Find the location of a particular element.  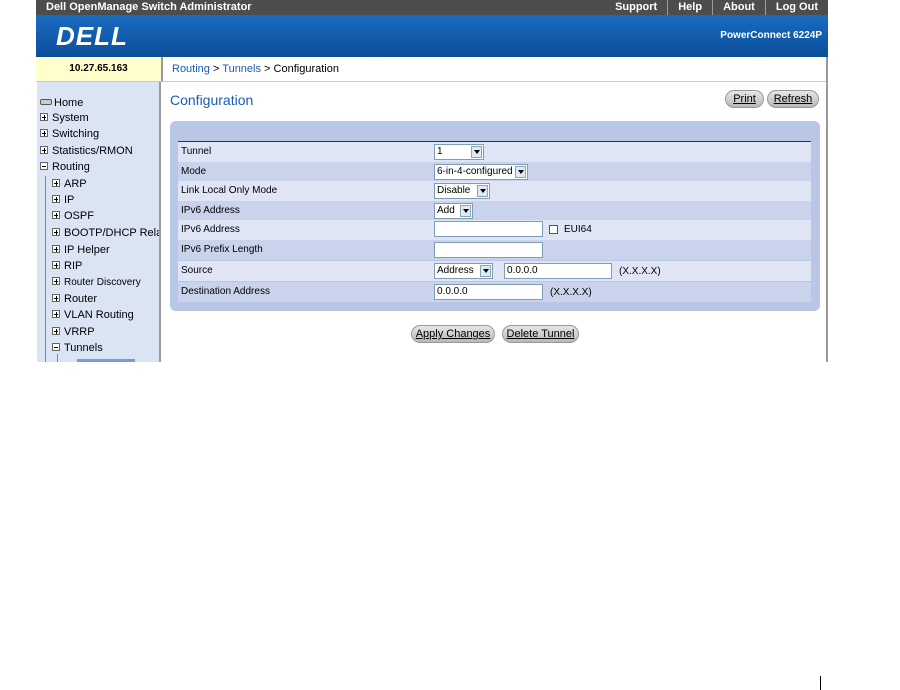

delete-tunnel-button: Delete Tunnel is located at coordinates (540, 334).